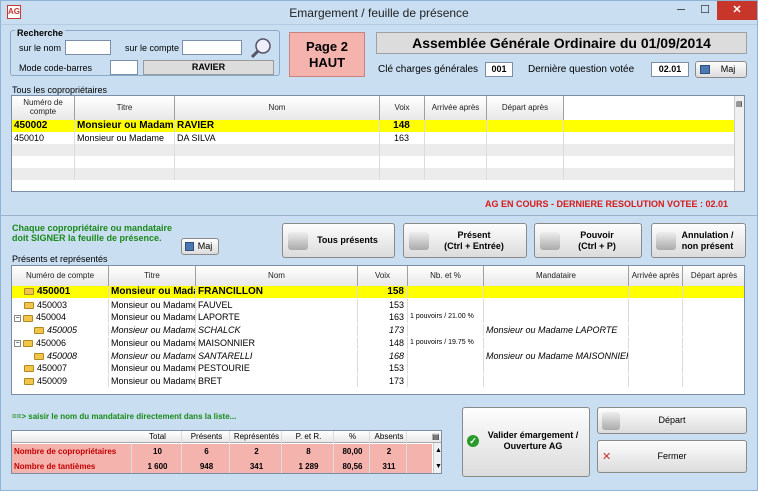 The image size is (758, 491). What do you see at coordinates (499, 69) in the screenshot?
I see `key-field: 001` at bounding box center [499, 69].